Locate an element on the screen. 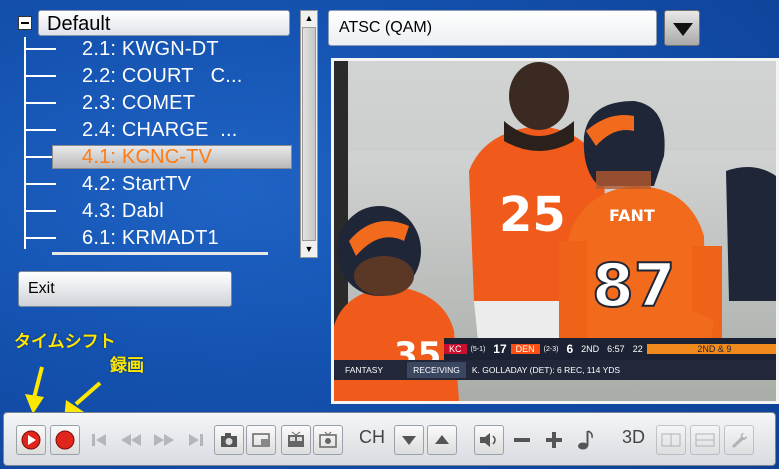  snapshot-button is located at coordinates (229, 440).